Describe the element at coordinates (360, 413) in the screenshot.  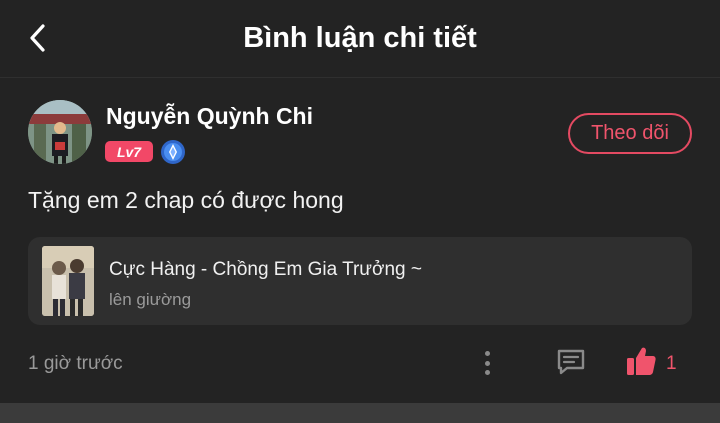
I see `bottom-divider` at that location.